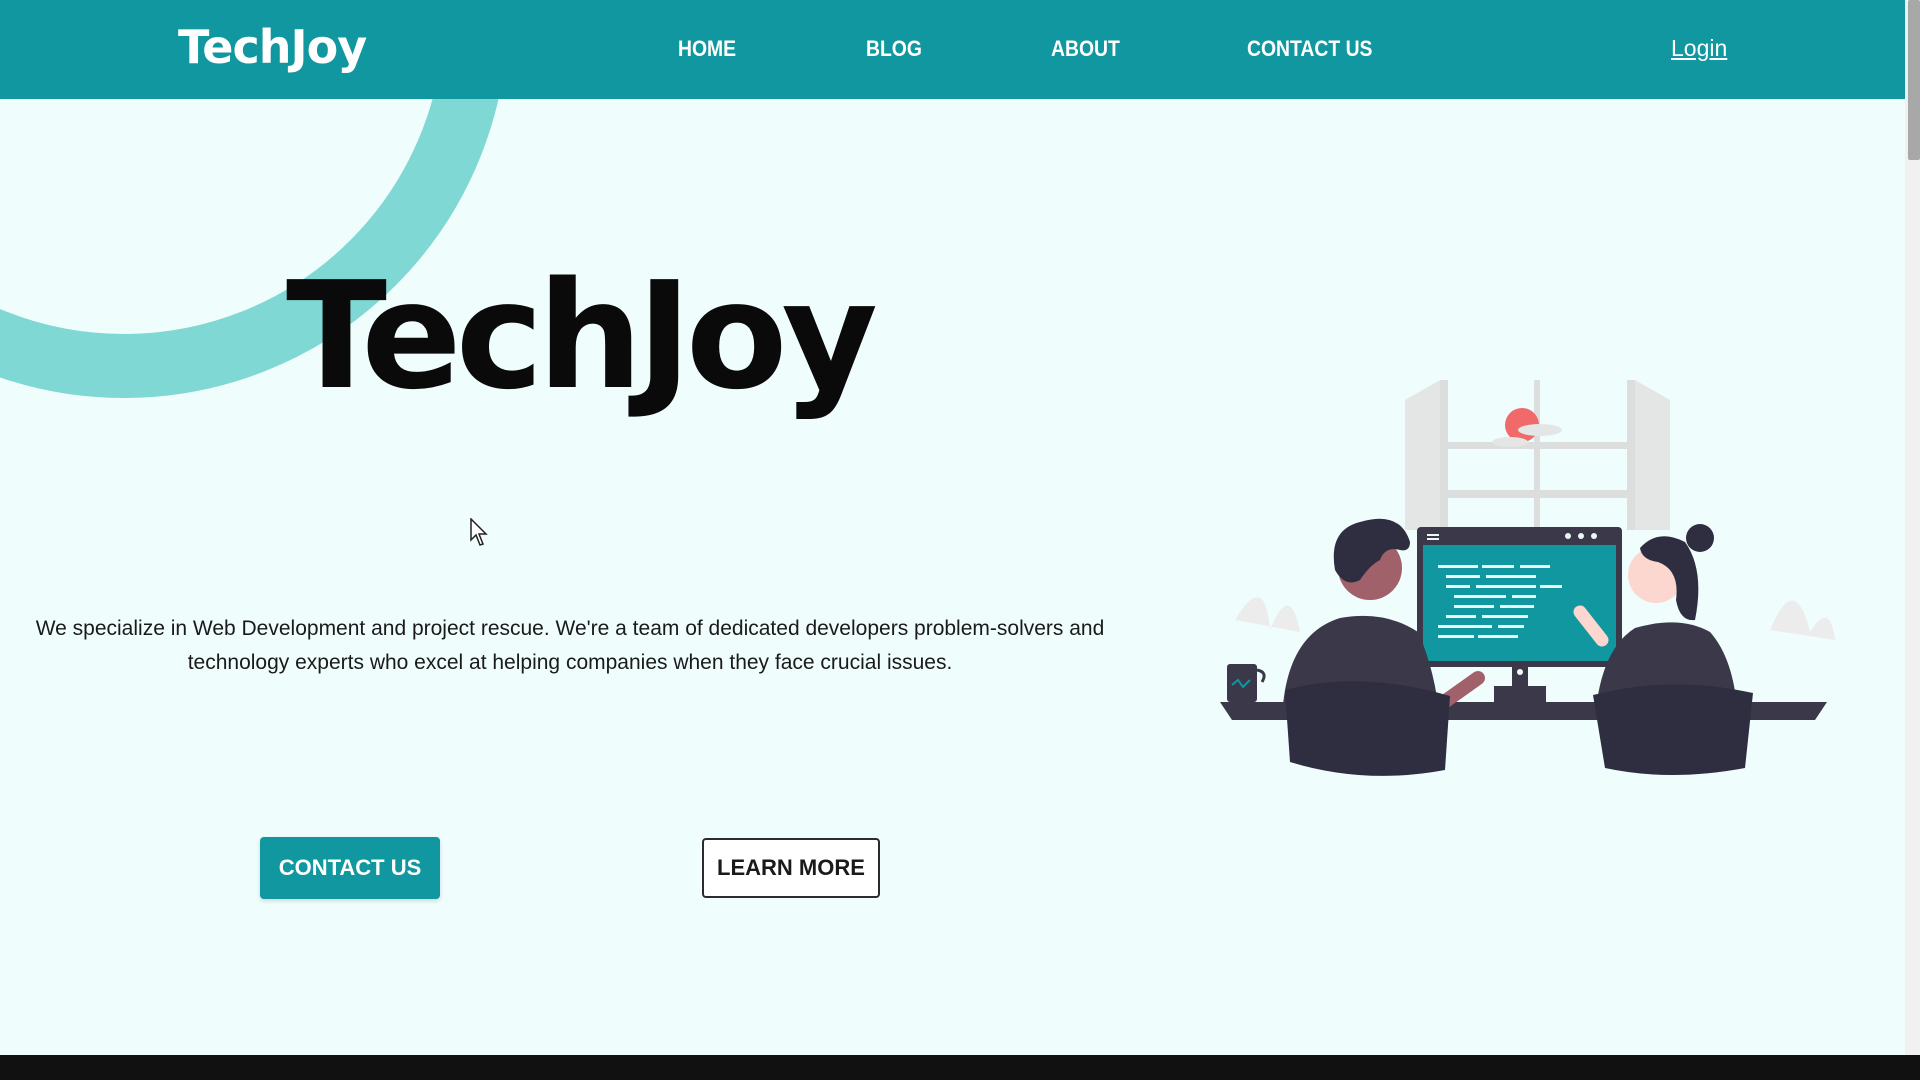  Describe the element at coordinates (1699, 48) in the screenshot. I see `login-link: Login` at that location.